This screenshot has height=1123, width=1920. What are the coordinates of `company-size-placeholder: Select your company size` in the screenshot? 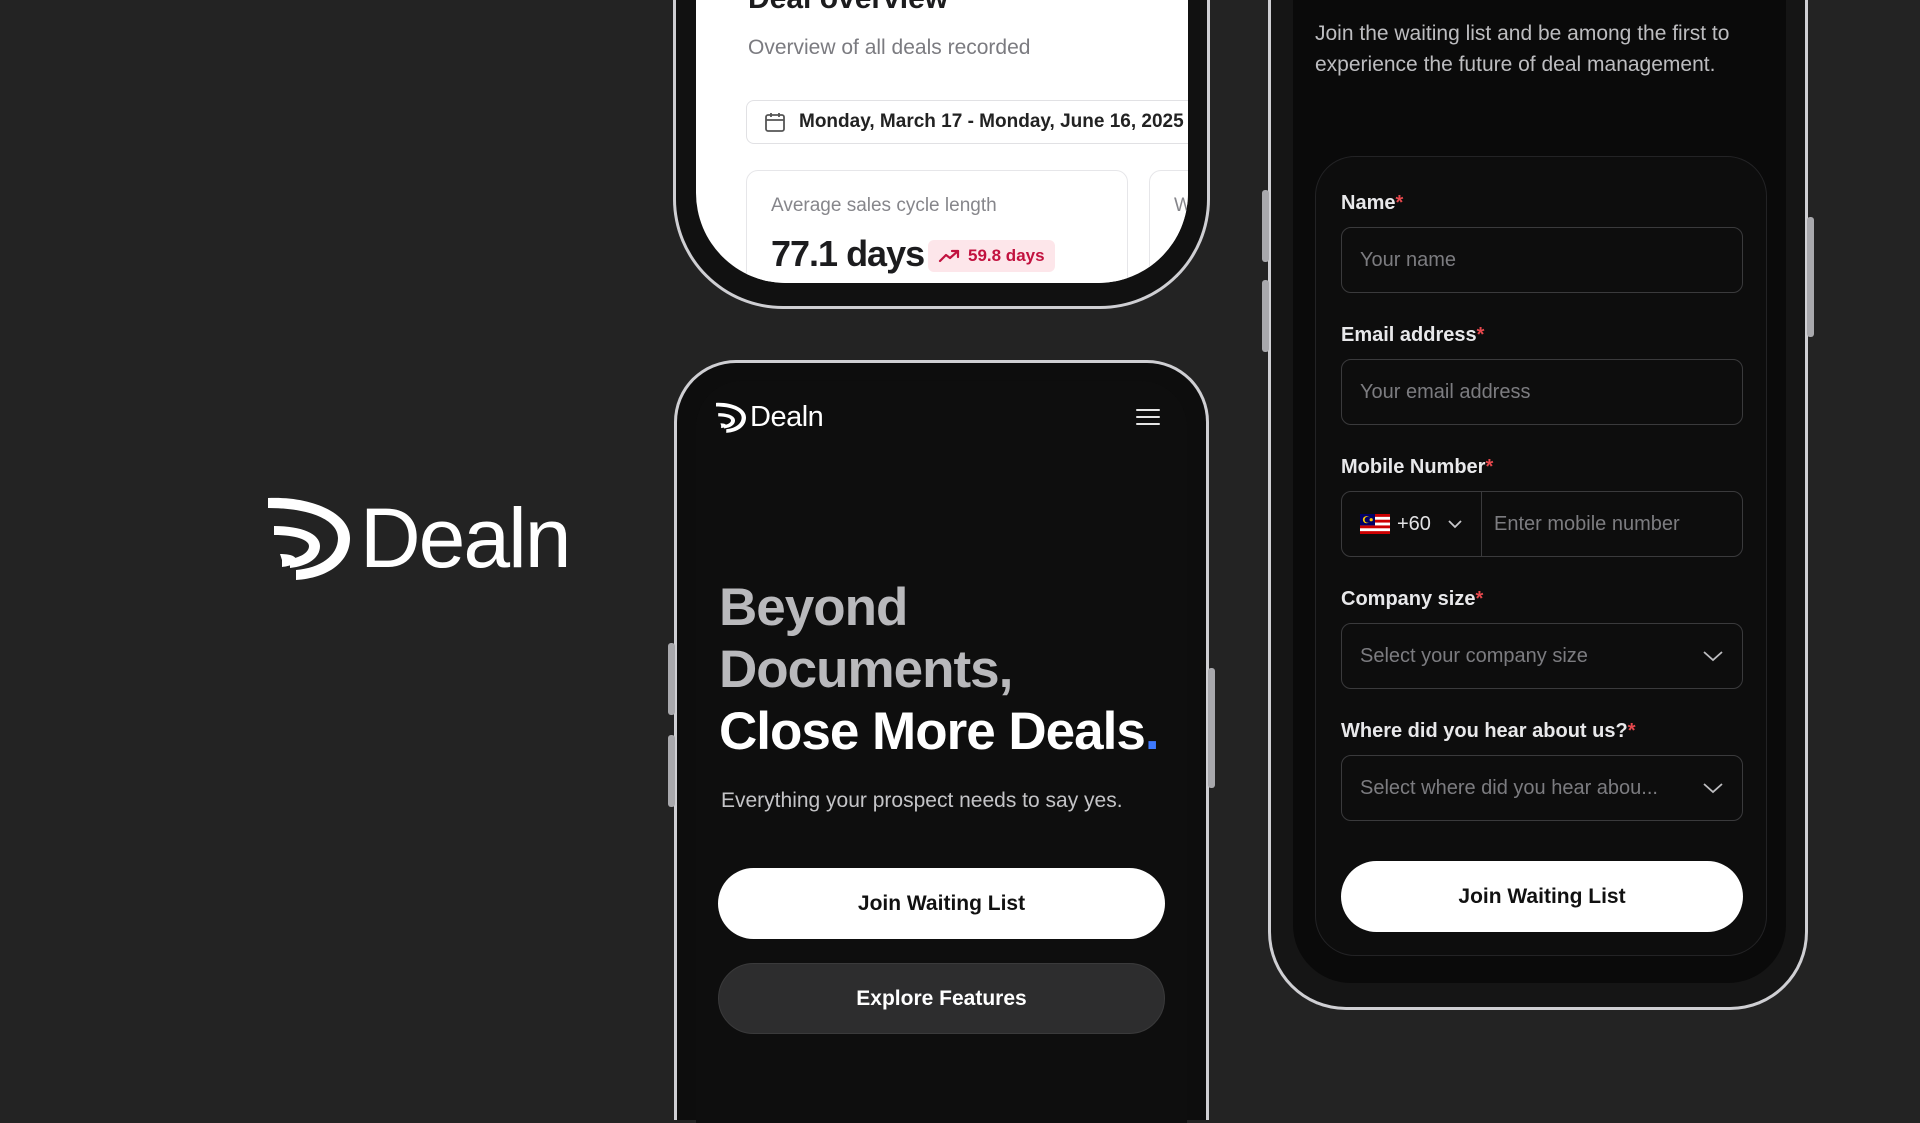 It's located at (1474, 655).